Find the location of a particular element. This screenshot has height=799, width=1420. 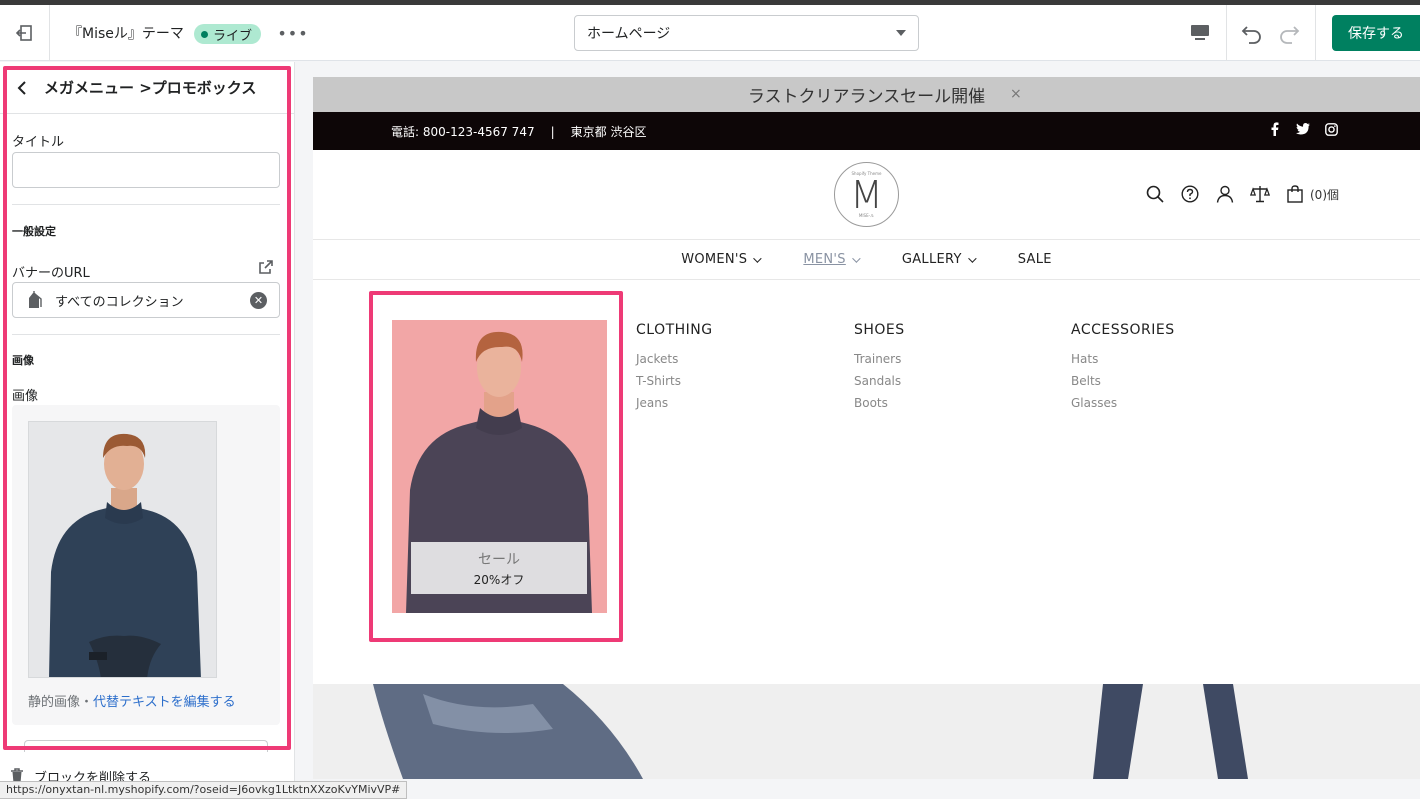

promo-box: セール 20%オフ is located at coordinates (499, 466).